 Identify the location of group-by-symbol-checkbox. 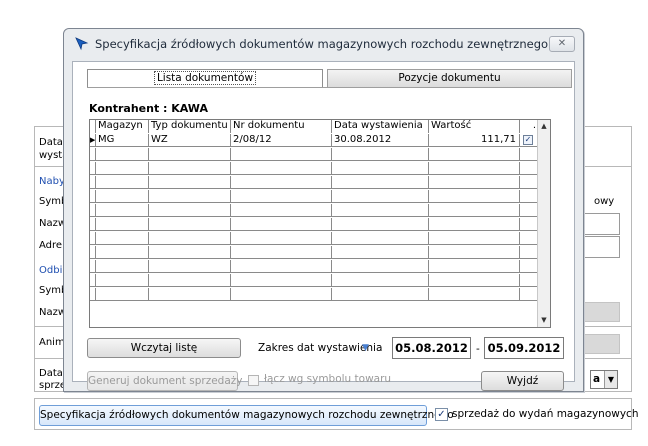
(253, 380).